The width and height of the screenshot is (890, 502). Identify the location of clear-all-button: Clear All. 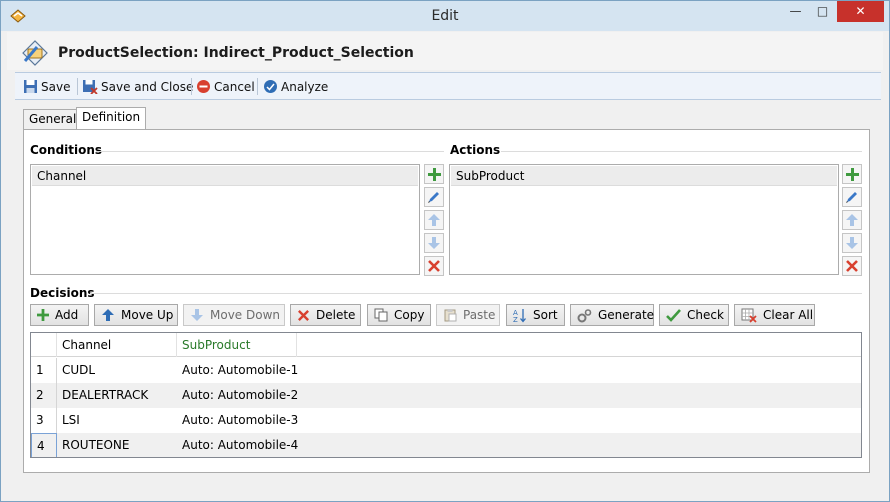
(774, 315).